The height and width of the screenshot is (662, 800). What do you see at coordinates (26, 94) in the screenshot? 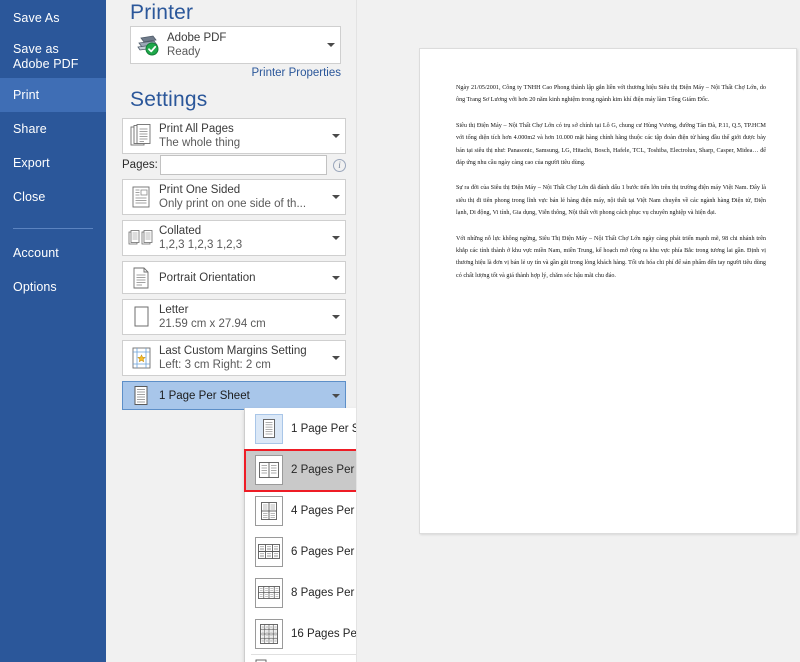
I see `sidebar-item-label: Print` at bounding box center [26, 94].